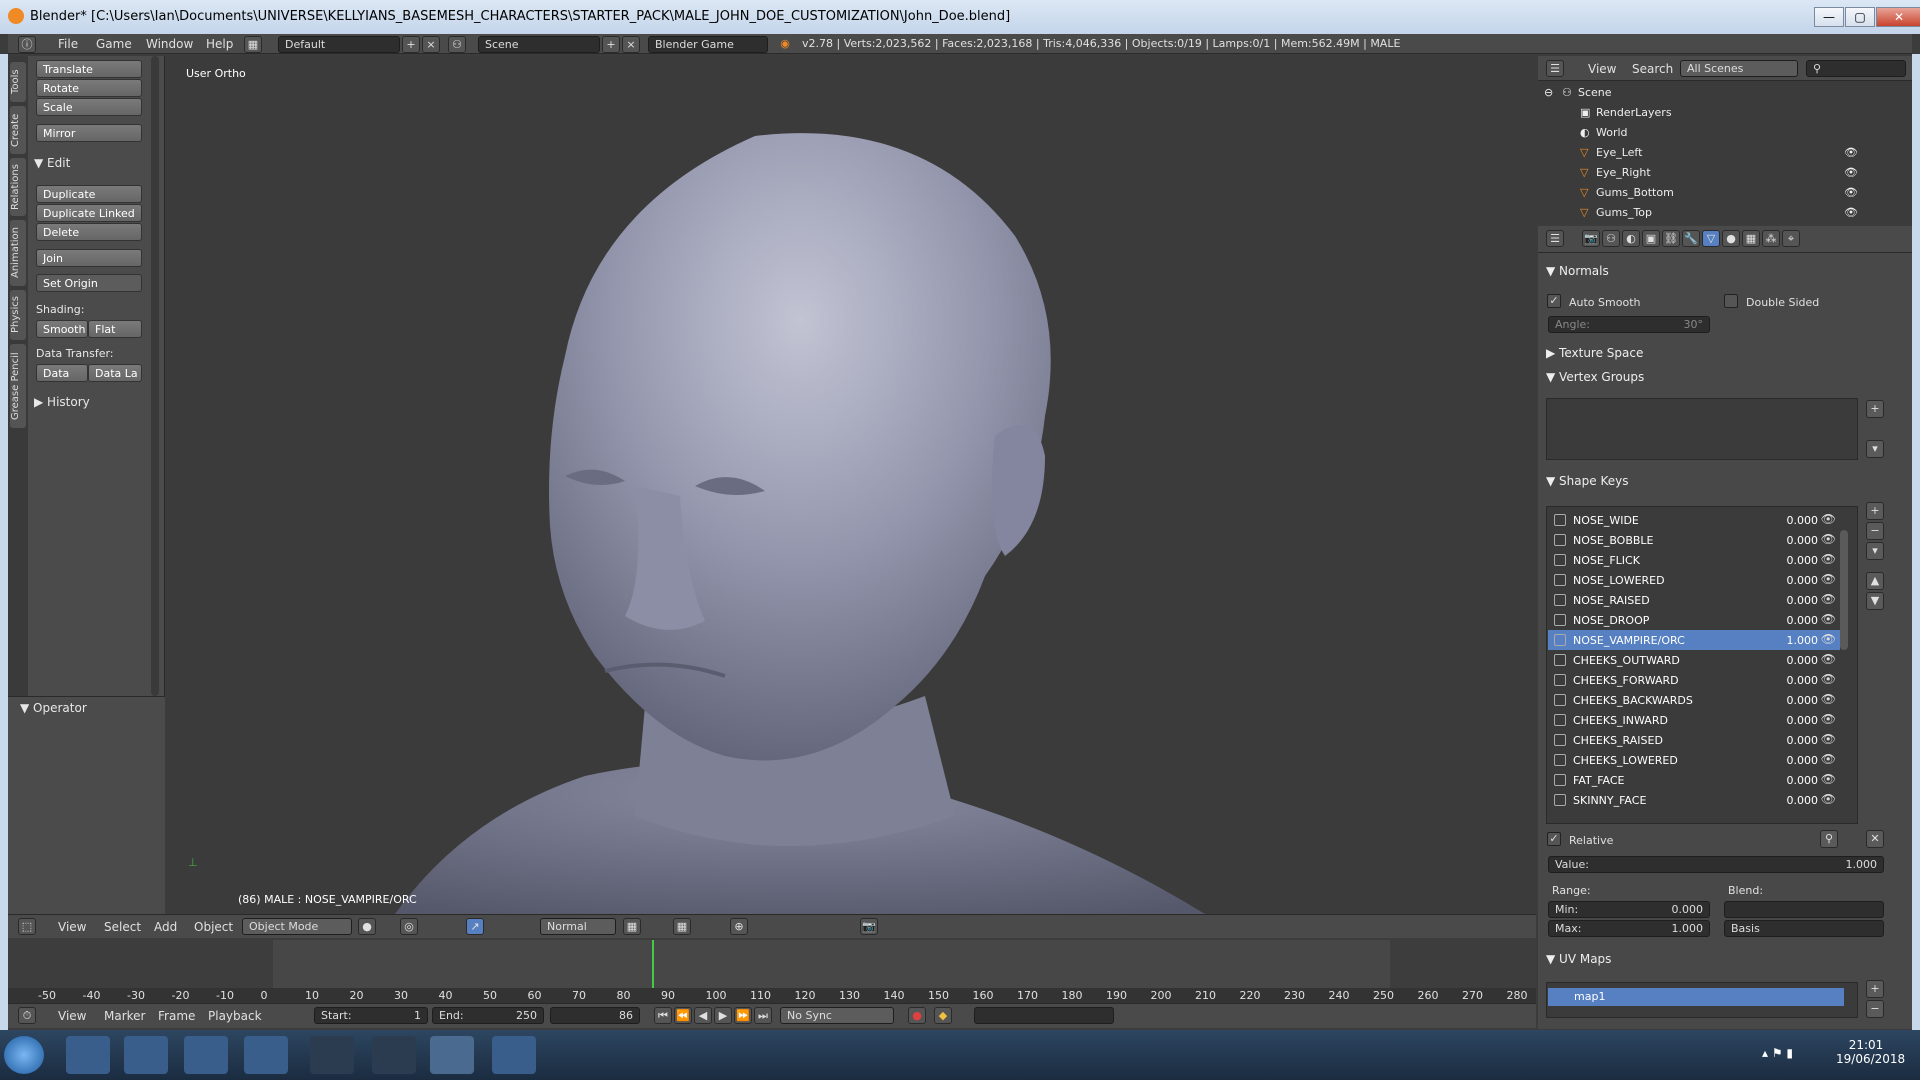  What do you see at coordinates (122, 927) in the screenshot?
I see `menu-select: Select` at bounding box center [122, 927].